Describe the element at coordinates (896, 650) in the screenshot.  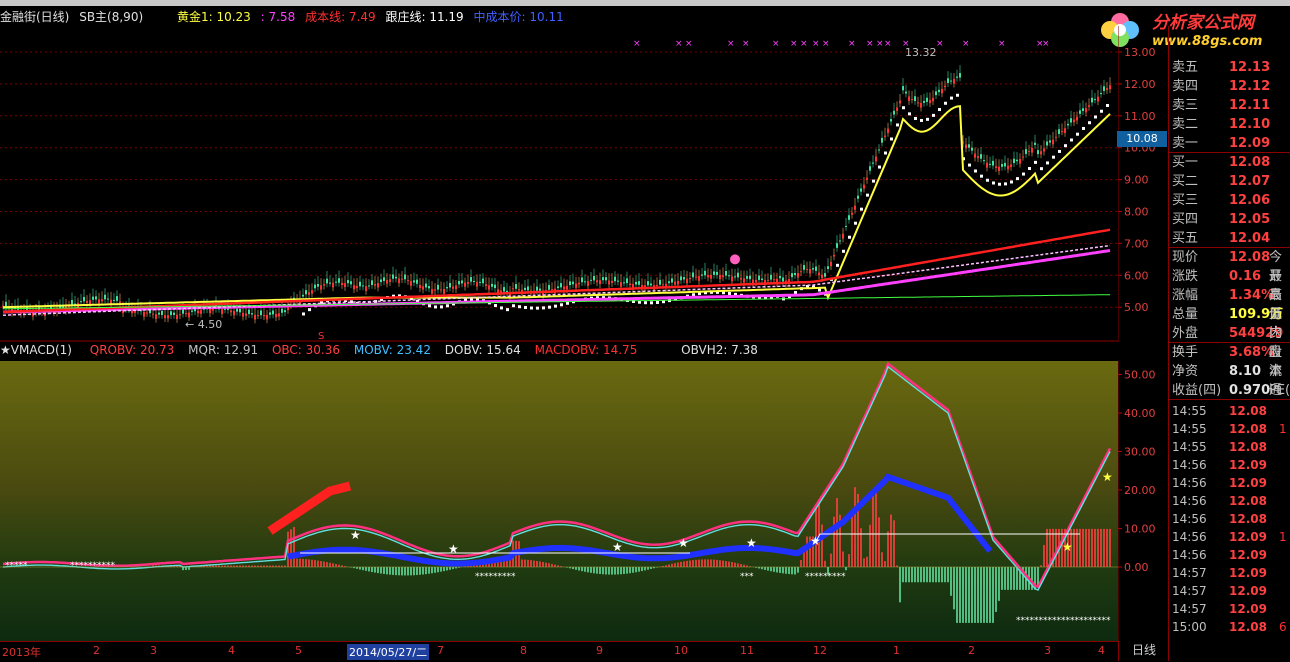
I see `date-tick: 1` at that location.